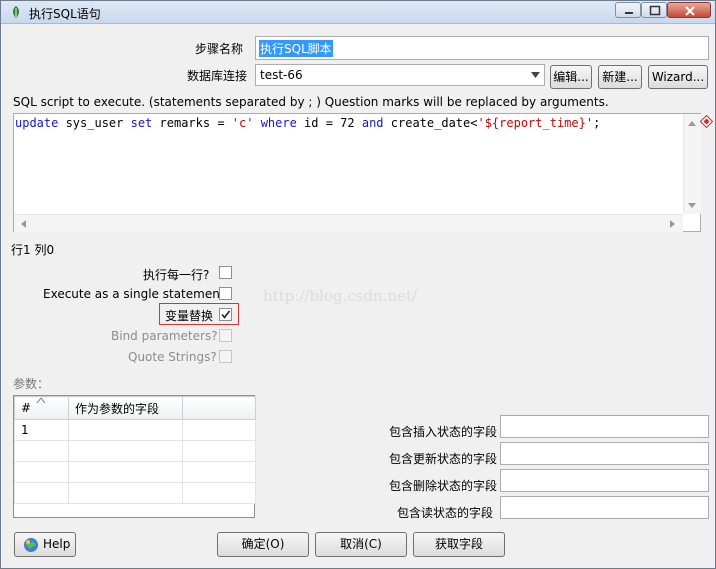 Image resolution: width=716 pixels, height=569 pixels. What do you see at coordinates (535, 123) in the screenshot?
I see `sql-string: '${report_time}'` at bounding box center [535, 123].